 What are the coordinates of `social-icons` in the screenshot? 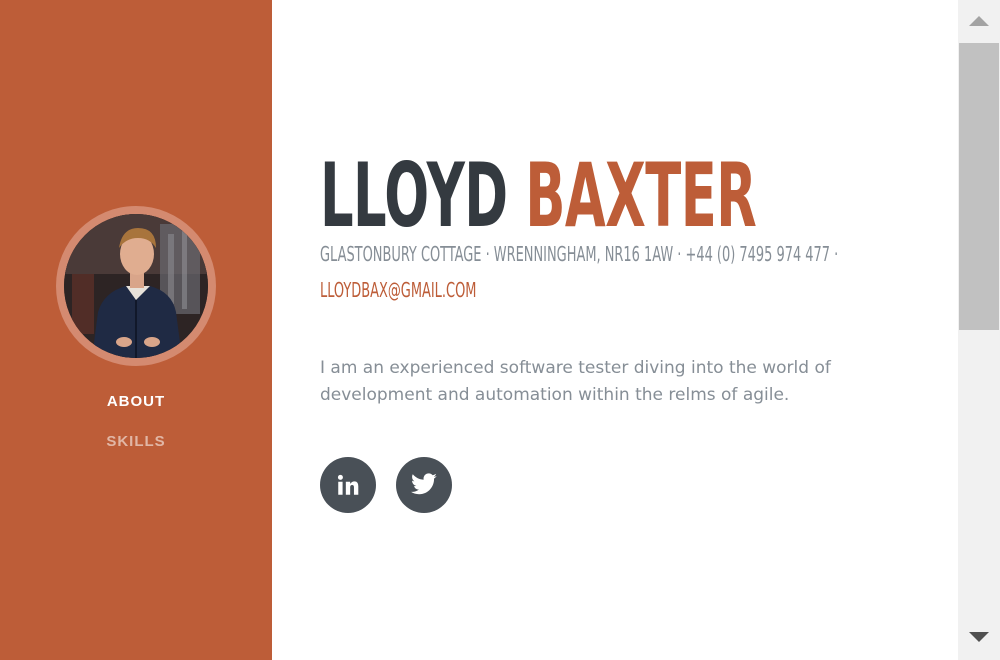 It's located at (386, 485).